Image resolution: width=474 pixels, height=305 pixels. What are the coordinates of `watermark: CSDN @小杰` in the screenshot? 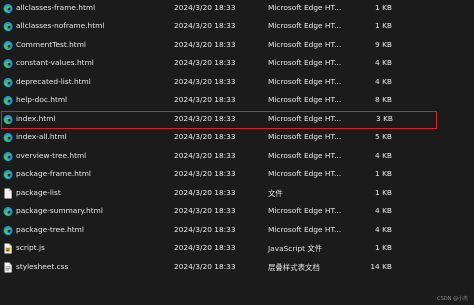 It's located at (452, 299).